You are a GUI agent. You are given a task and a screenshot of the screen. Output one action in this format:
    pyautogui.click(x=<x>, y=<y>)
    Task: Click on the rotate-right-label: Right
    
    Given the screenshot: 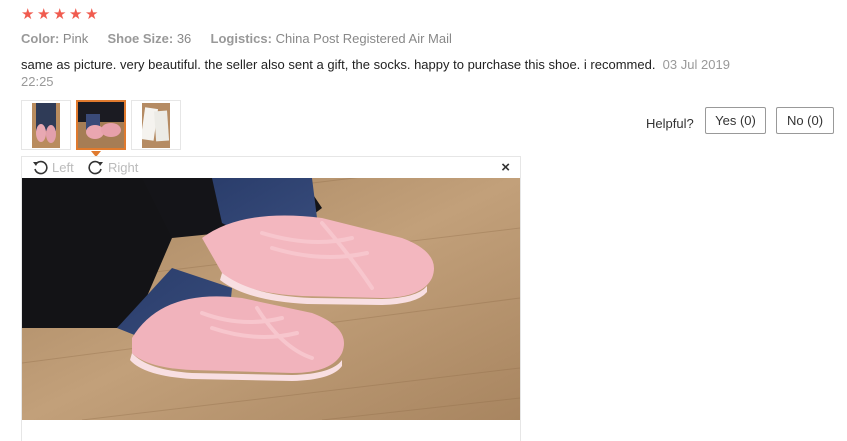 What is the action you would take?
    pyautogui.click(x=123, y=167)
    